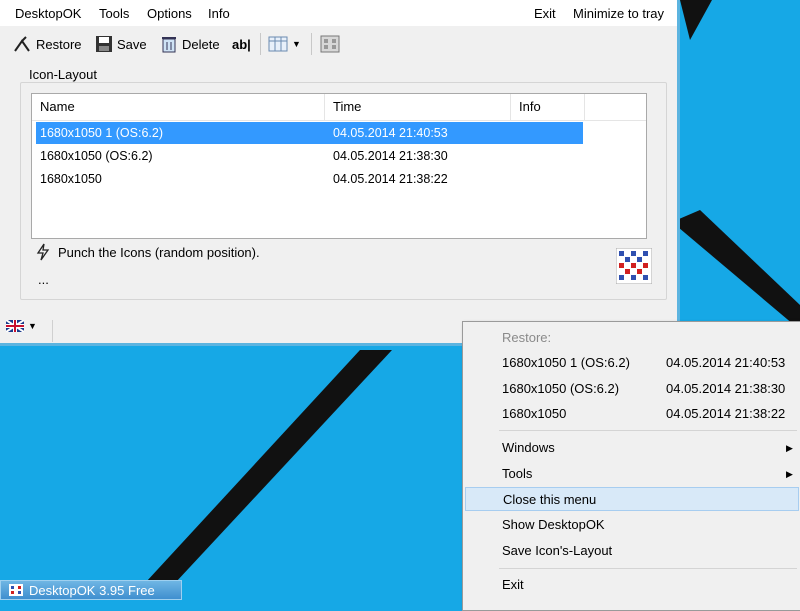 Image resolution: width=800 pixels, height=611 pixels. What do you see at coordinates (631, 525) in the screenshot?
I see `menu-show-desktopok: Show DesktopOK` at bounding box center [631, 525].